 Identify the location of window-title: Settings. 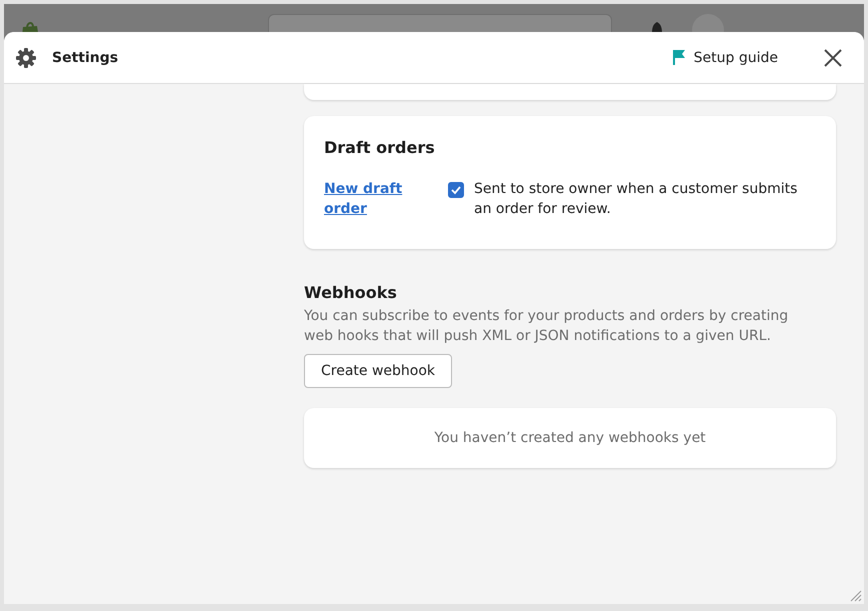
(85, 58).